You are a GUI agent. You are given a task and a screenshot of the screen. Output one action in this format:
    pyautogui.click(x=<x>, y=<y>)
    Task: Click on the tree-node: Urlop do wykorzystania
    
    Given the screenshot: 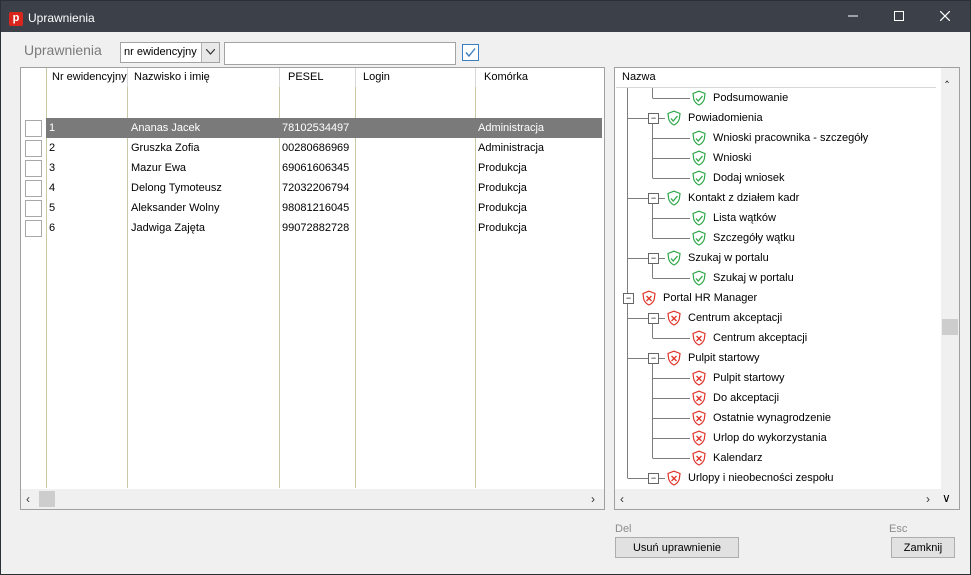 What is the action you would take?
    pyautogui.click(x=775, y=438)
    